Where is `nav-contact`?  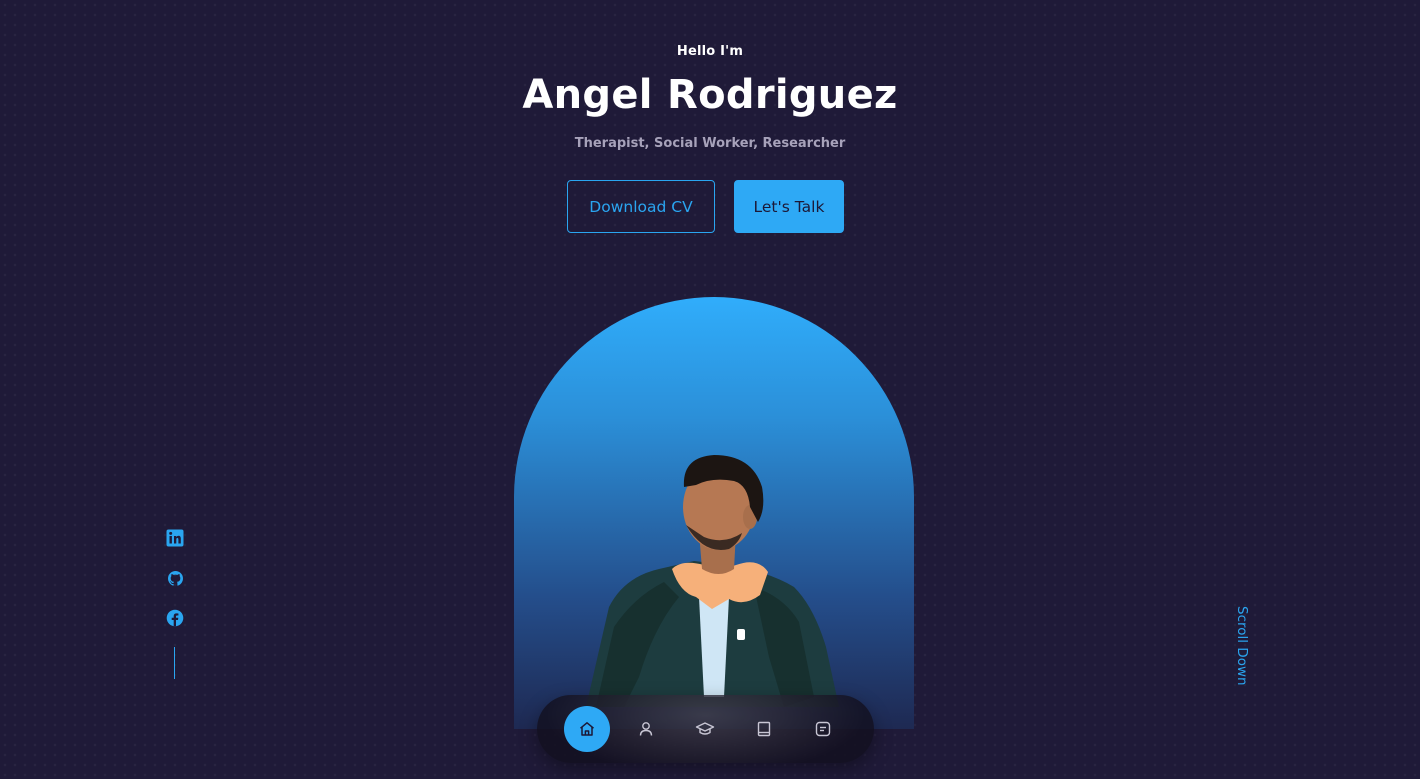 nav-contact is located at coordinates (823, 729).